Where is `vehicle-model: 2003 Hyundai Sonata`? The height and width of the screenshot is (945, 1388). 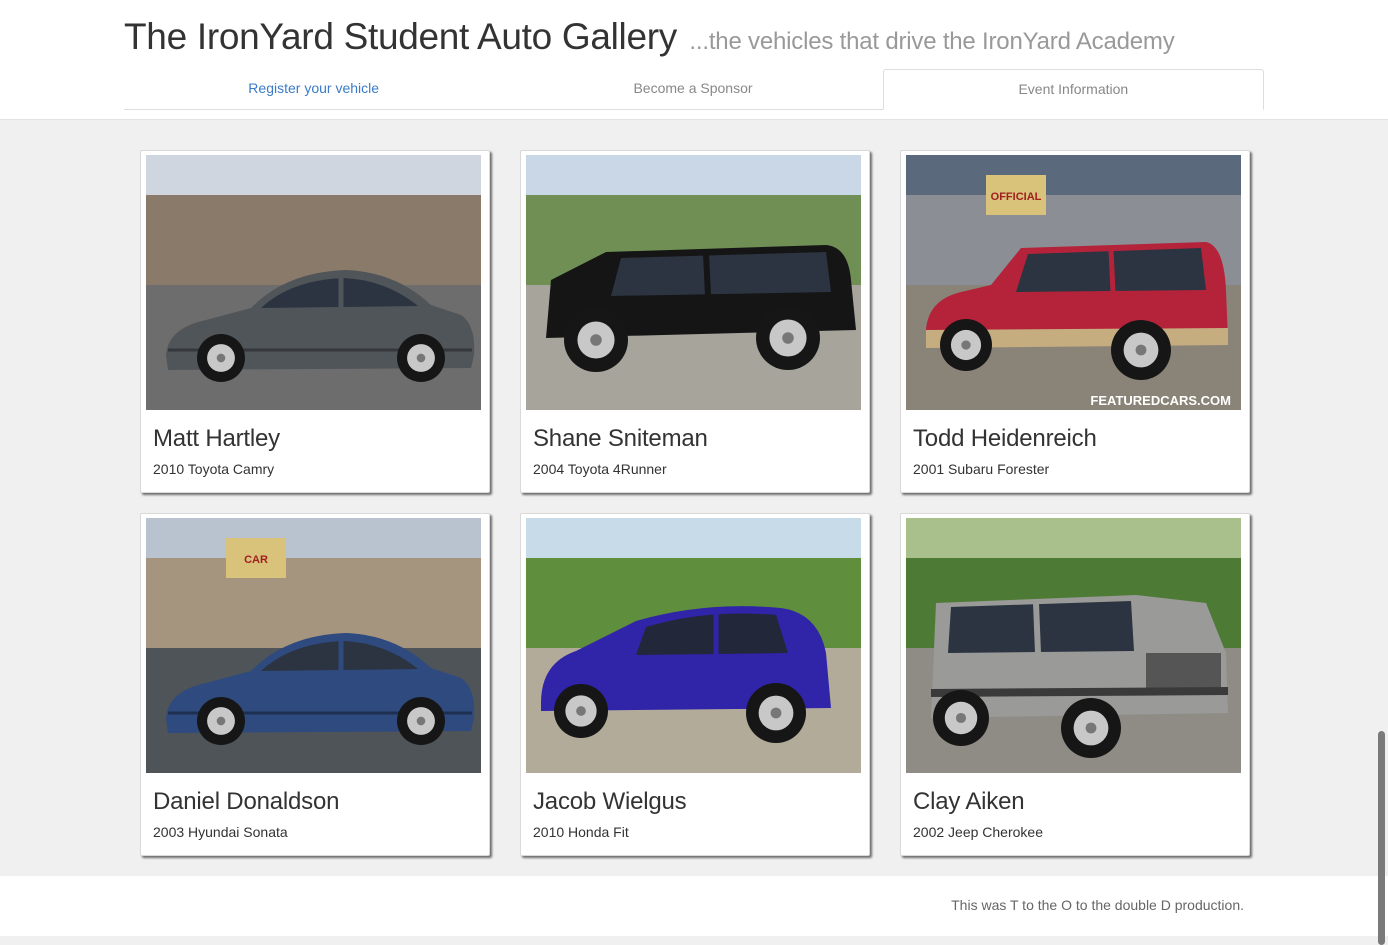 vehicle-model: 2003 Hyundai Sonata is located at coordinates (220, 832).